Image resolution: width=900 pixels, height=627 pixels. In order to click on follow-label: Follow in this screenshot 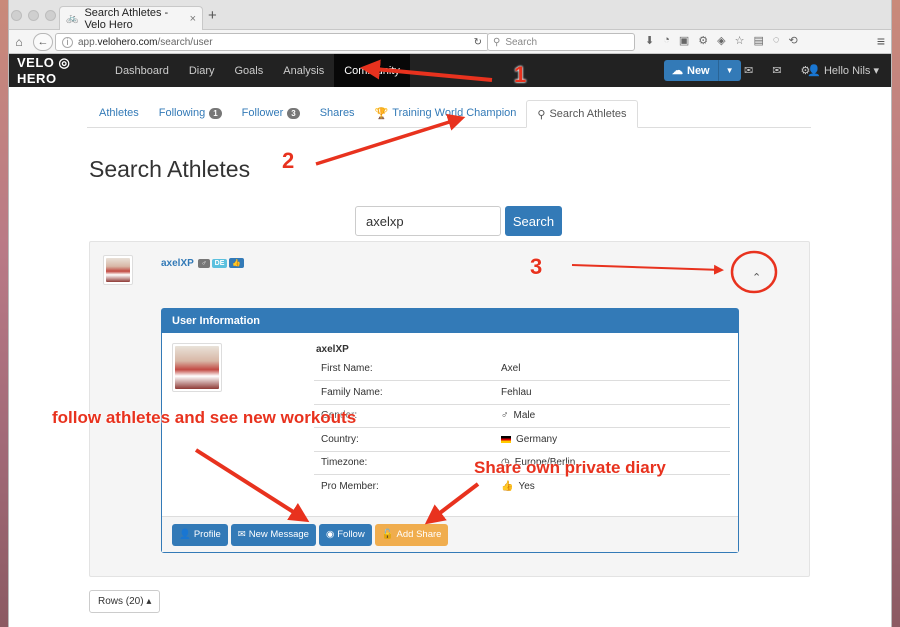, I will do `click(351, 534)`.